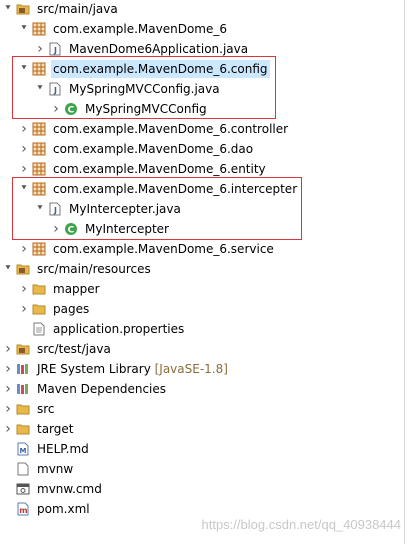  Describe the element at coordinates (204, 229) in the screenshot. I see `tree-item: › C MyIntercepter` at that location.